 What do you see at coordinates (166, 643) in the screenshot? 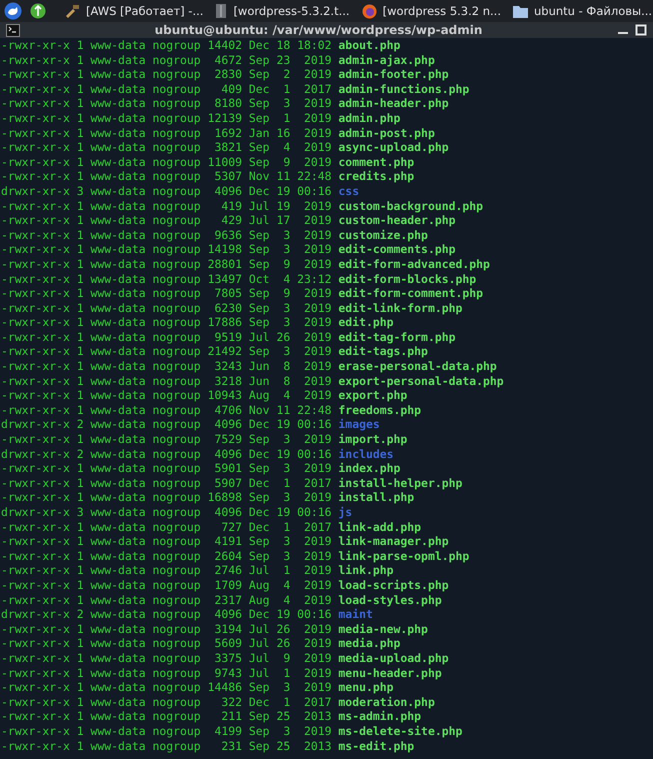
I see `file-attributes: -rwxr-xr-x 1 www-data nogroup 5609 Jul 26 2019` at bounding box center [166, 643].